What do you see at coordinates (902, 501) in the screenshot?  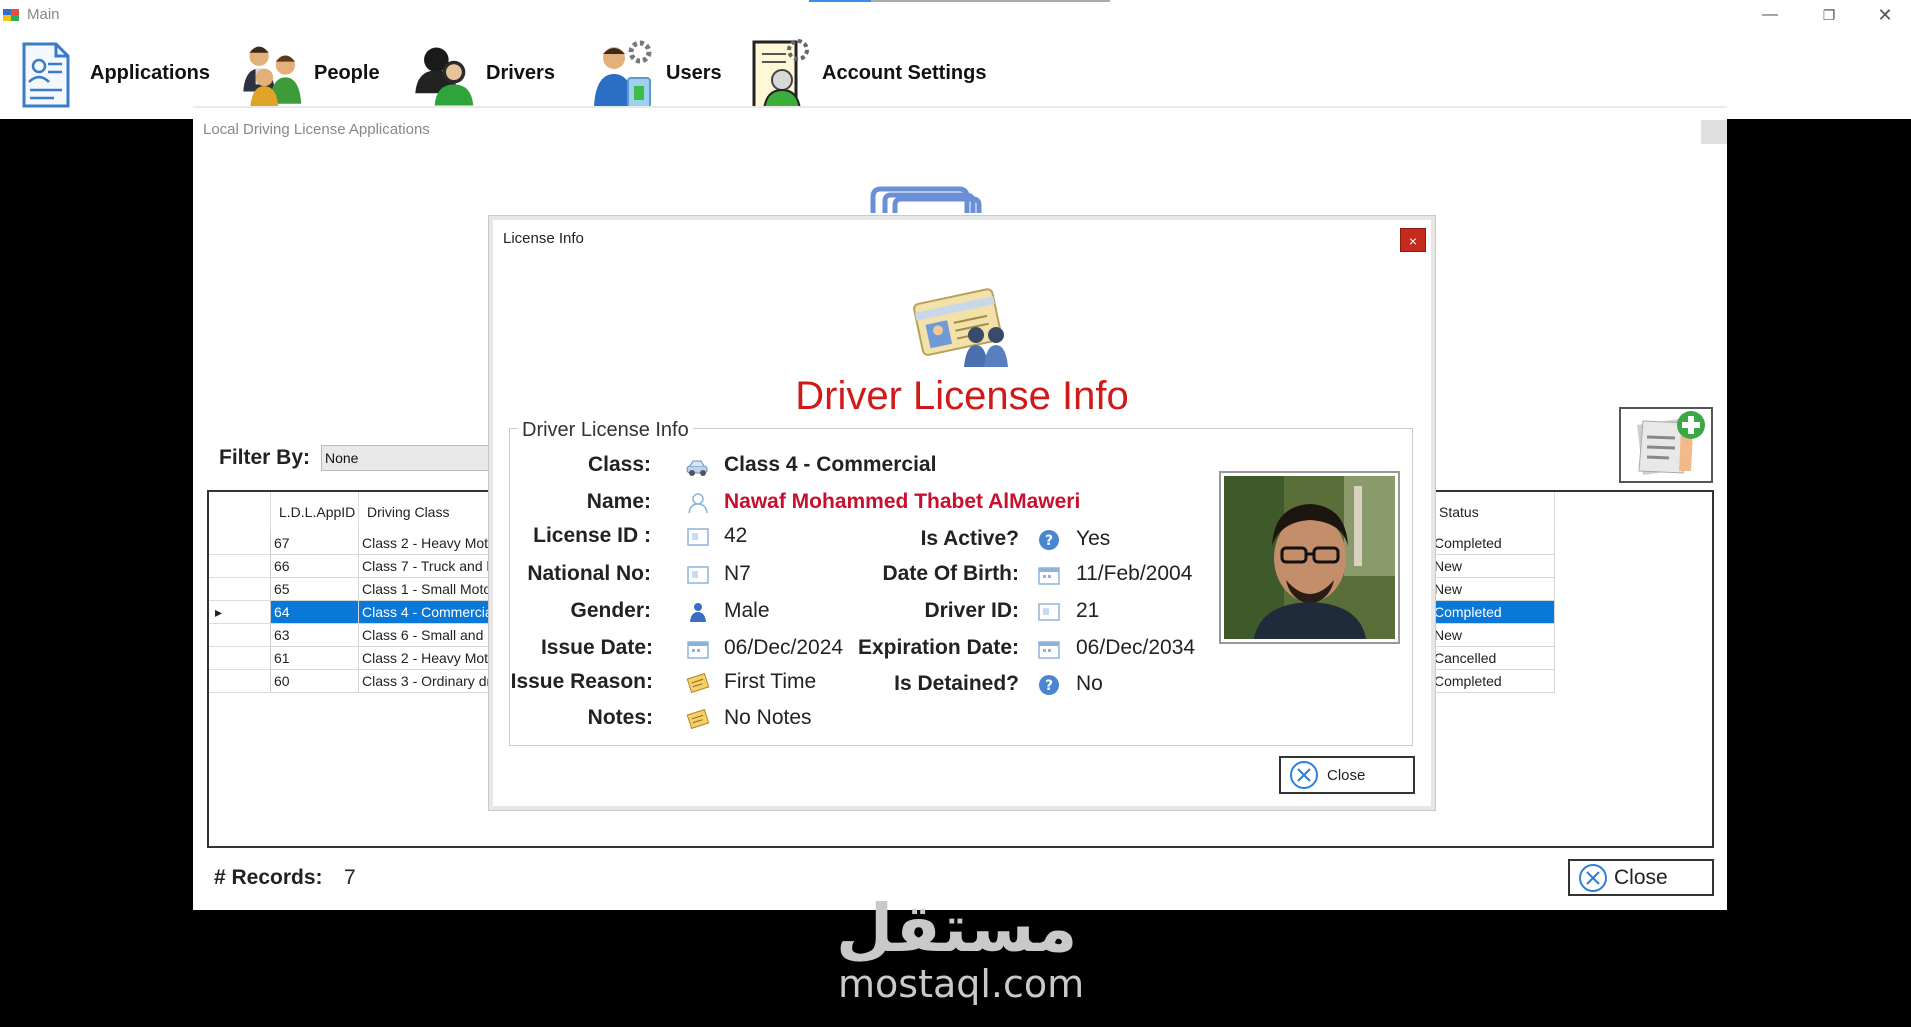 I see `name-value: Nawaf Mohammed Thabet AlMaweri` at bounding box center [902, 501].